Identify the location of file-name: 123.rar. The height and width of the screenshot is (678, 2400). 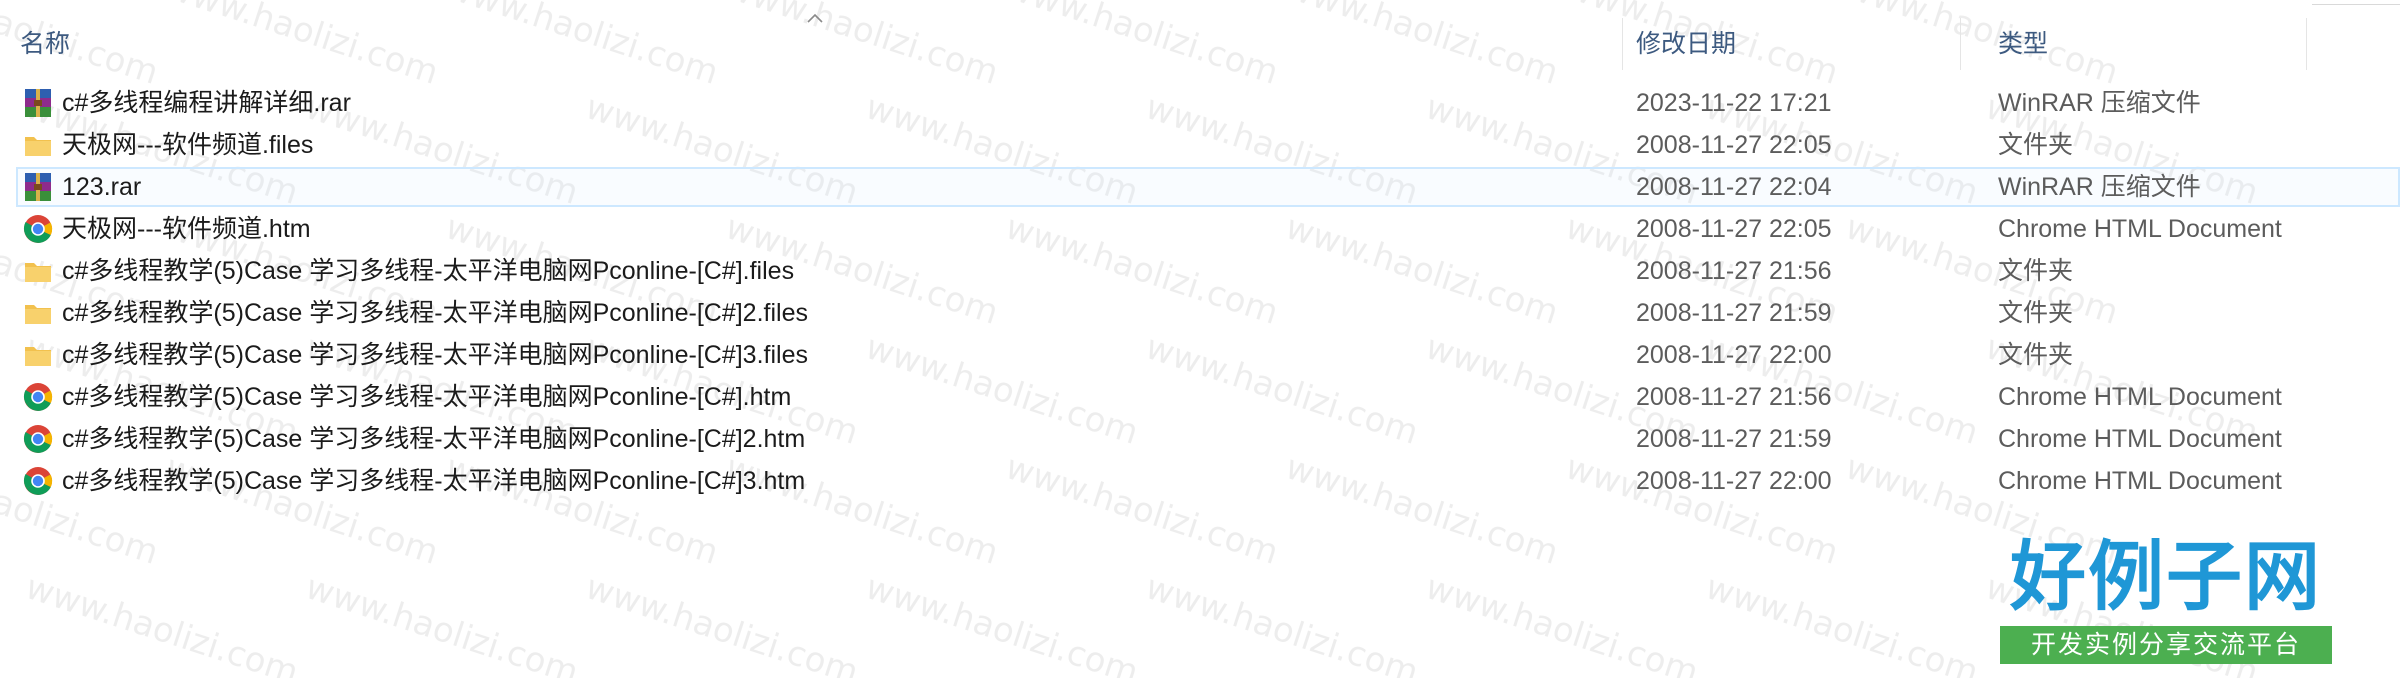
(102, 187).